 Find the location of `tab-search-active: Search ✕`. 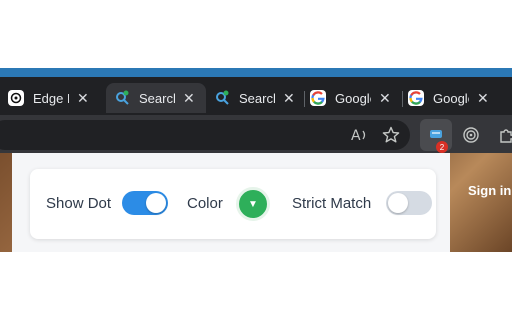

tab-search-active: Search ✕ is located at coordinates (156, 98).